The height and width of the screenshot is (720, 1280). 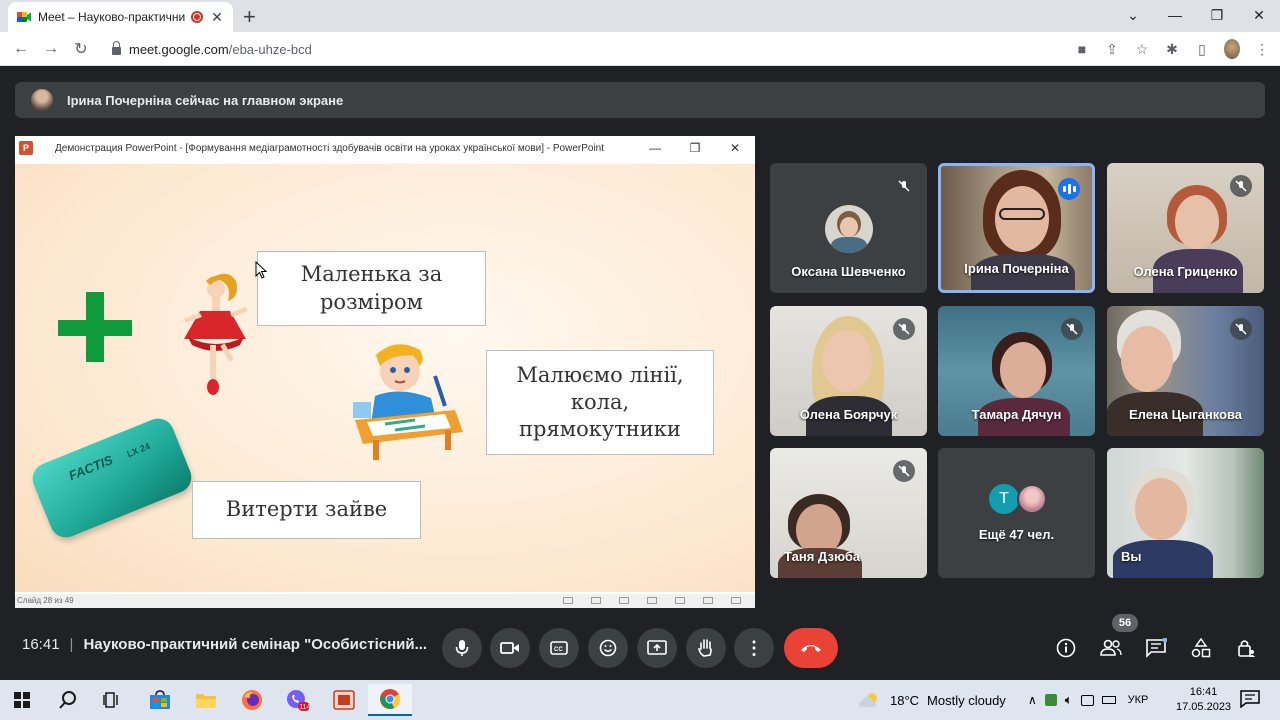 I want to click on system-clock: 16:41 17.05.2023, so click(x=1203, y=700).